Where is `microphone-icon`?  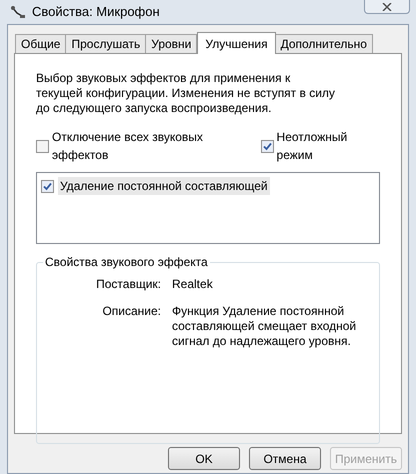
microphone-icon is located at coordinates (18, 12).